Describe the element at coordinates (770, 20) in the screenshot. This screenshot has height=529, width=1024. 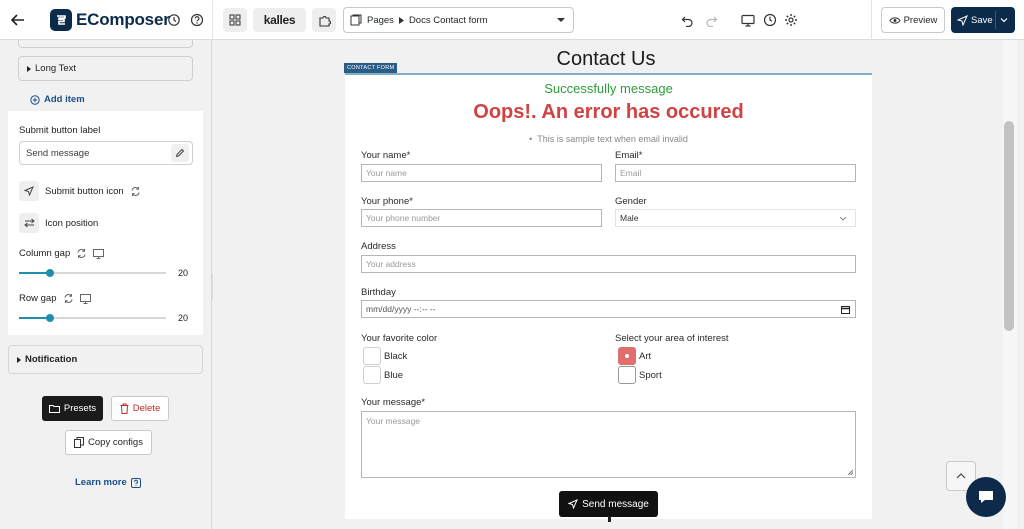
I see `clock-icon` at that location.